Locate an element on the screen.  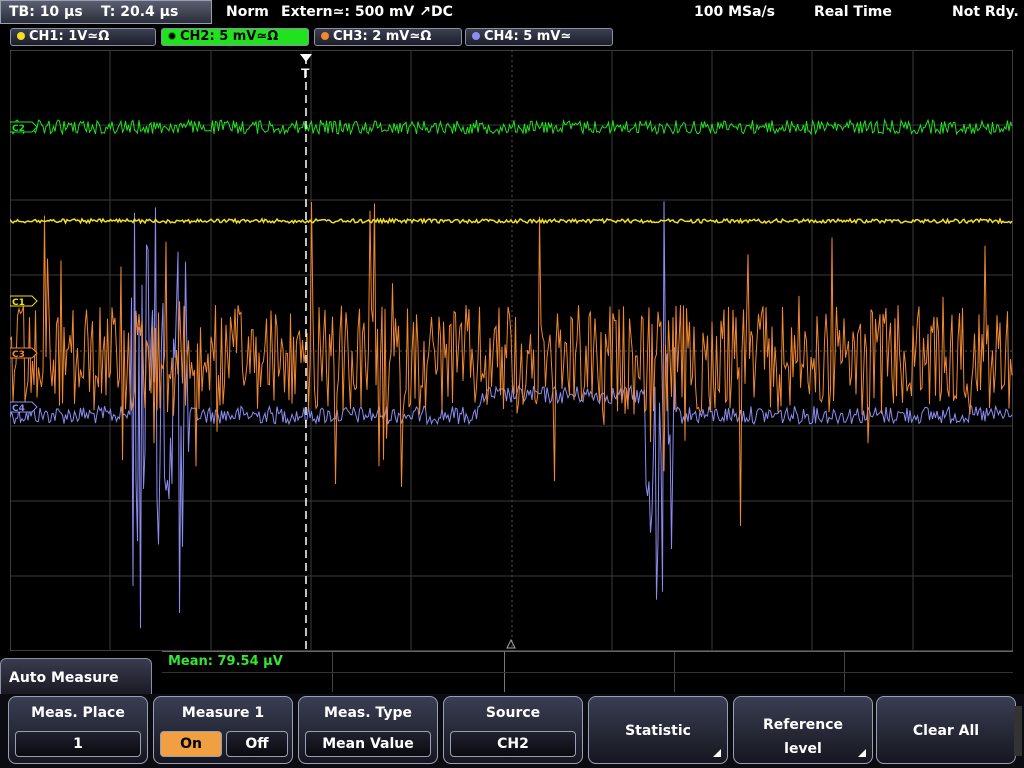
timebase-box: TB: 10 µs T: 20.4 µs is located at coordinates (106, 12).